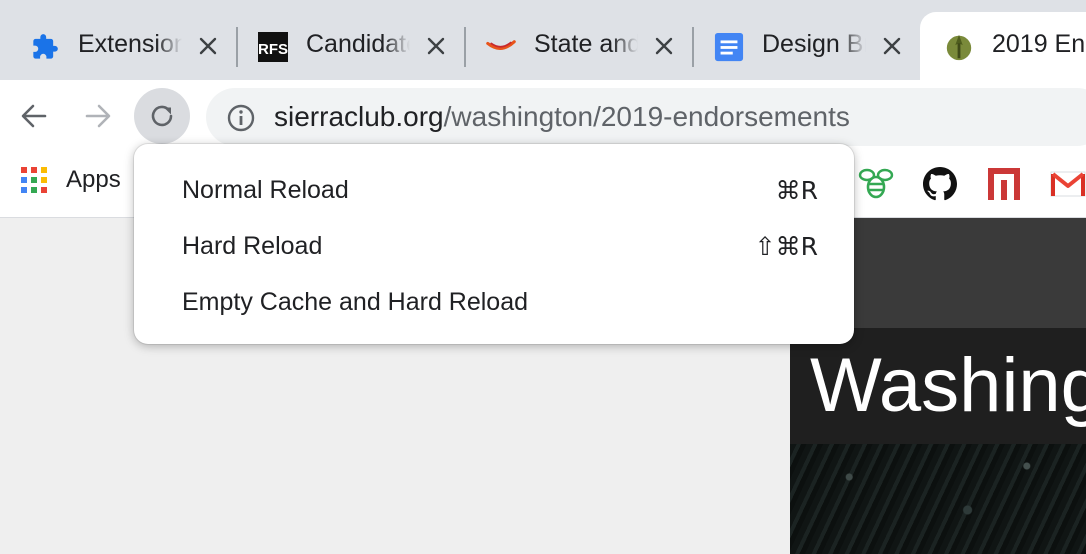 Image resolution: width=1086 pixels, height=554 pixels. What do you see at coordinates (273, 49) in the screenshot?
I see `svg-text: RFS` at bounding box center [273, 49].